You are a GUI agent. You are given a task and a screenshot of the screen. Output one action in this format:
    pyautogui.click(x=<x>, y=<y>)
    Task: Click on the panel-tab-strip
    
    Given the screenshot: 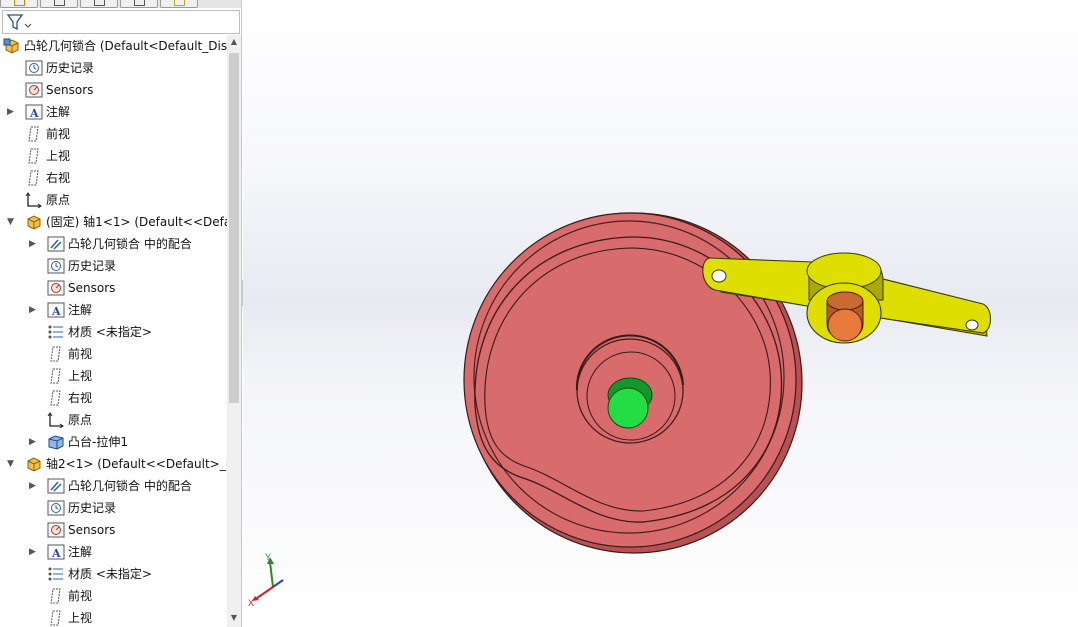 What is the action you would take?
    pyautogui.click(x=120, y=4)
    